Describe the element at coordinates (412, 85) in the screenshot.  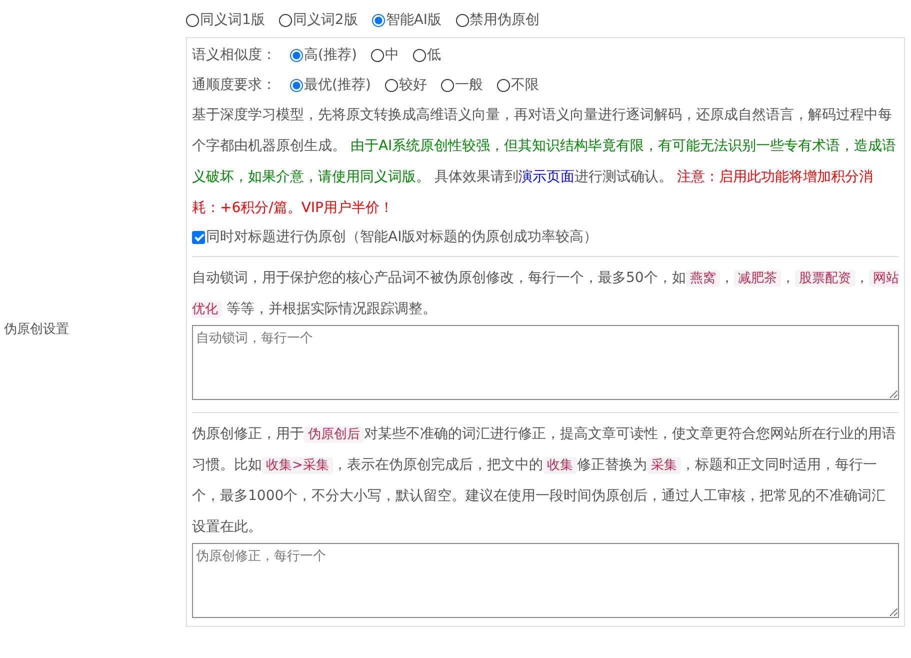
I see `radio-label: 较好` at that location.